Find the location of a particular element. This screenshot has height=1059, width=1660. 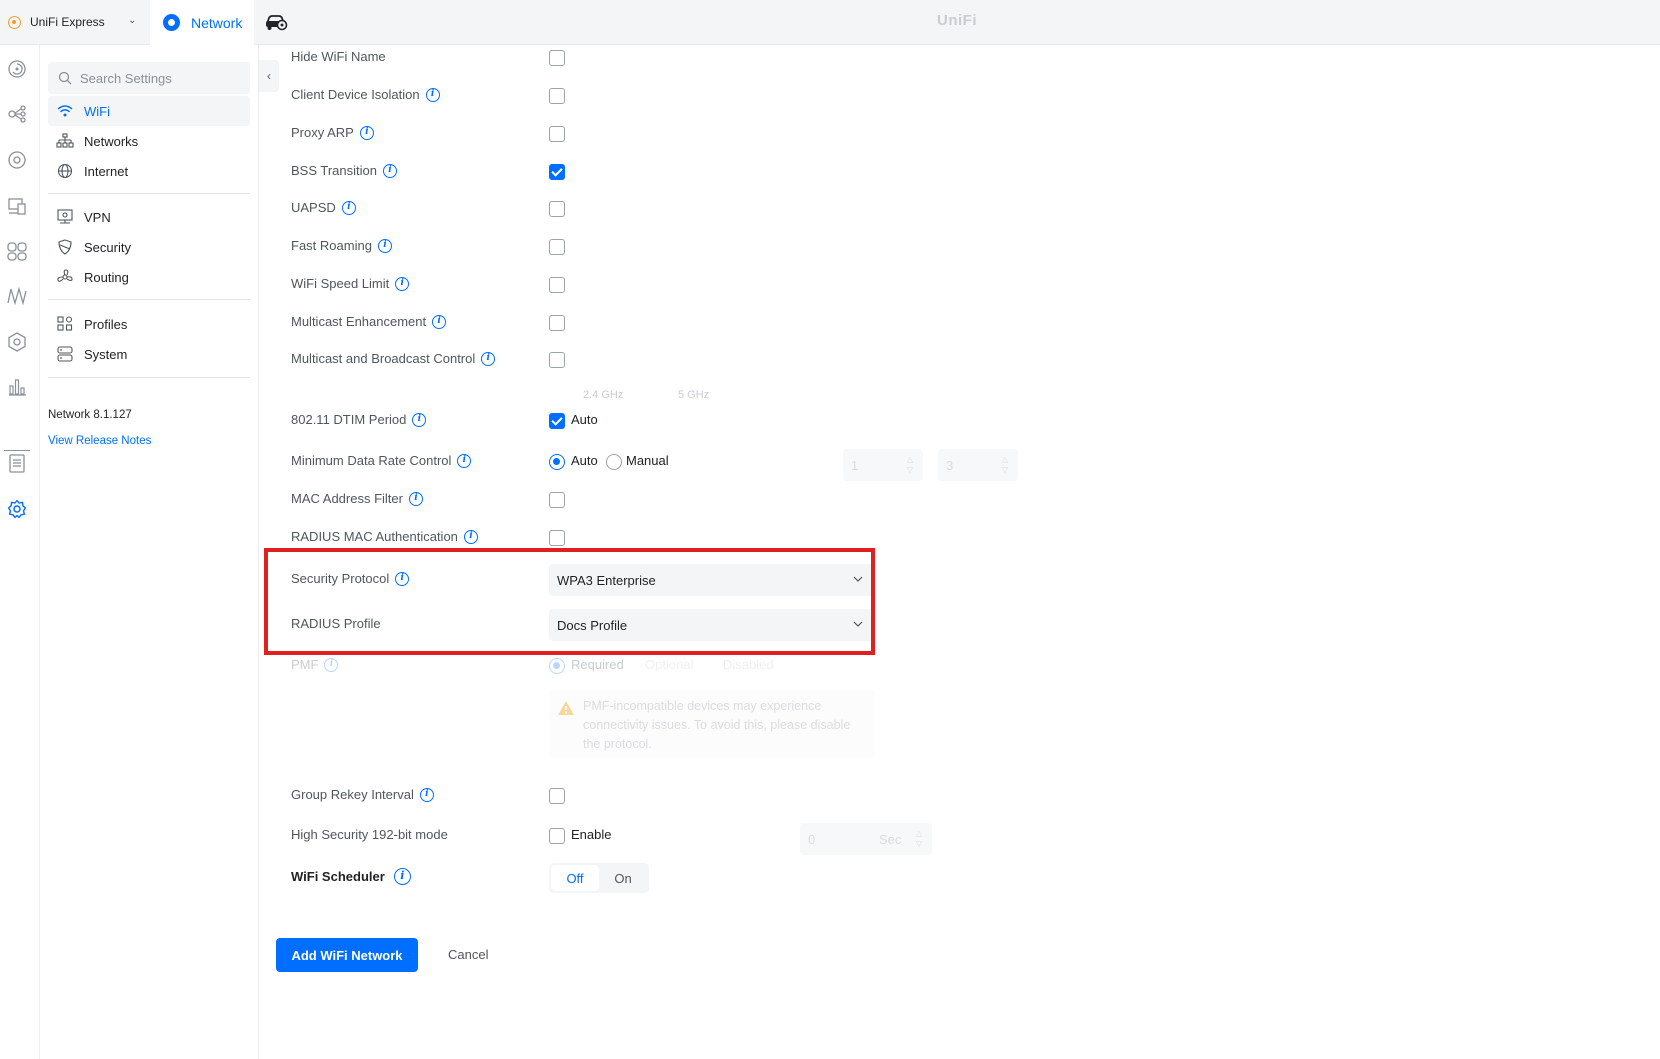

fast-roaming-checkbox is located at coordinates (557, 247).